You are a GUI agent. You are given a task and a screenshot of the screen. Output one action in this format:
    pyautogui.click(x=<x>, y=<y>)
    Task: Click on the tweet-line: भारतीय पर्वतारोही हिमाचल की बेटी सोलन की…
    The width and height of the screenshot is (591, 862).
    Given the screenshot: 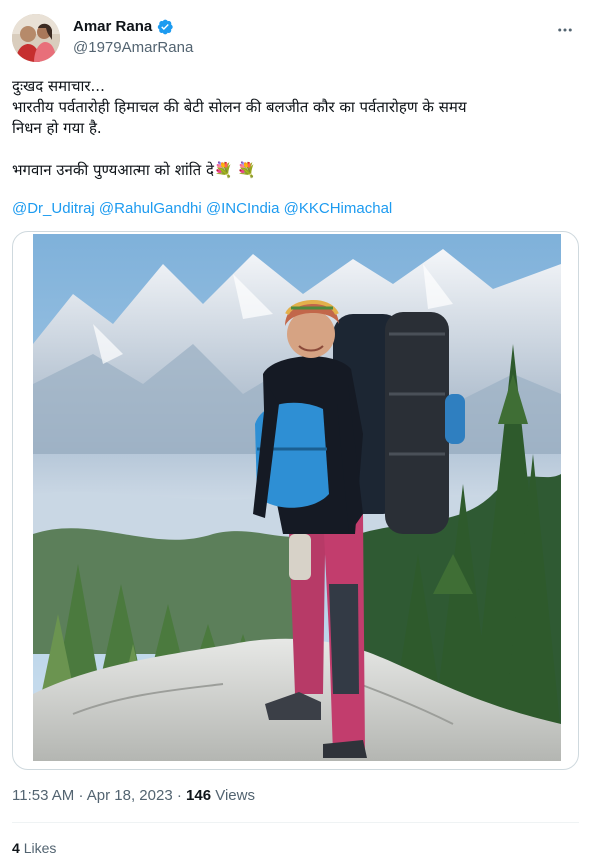 What is the action you would take?
    pyautogui.click(x=239, y=107)
    